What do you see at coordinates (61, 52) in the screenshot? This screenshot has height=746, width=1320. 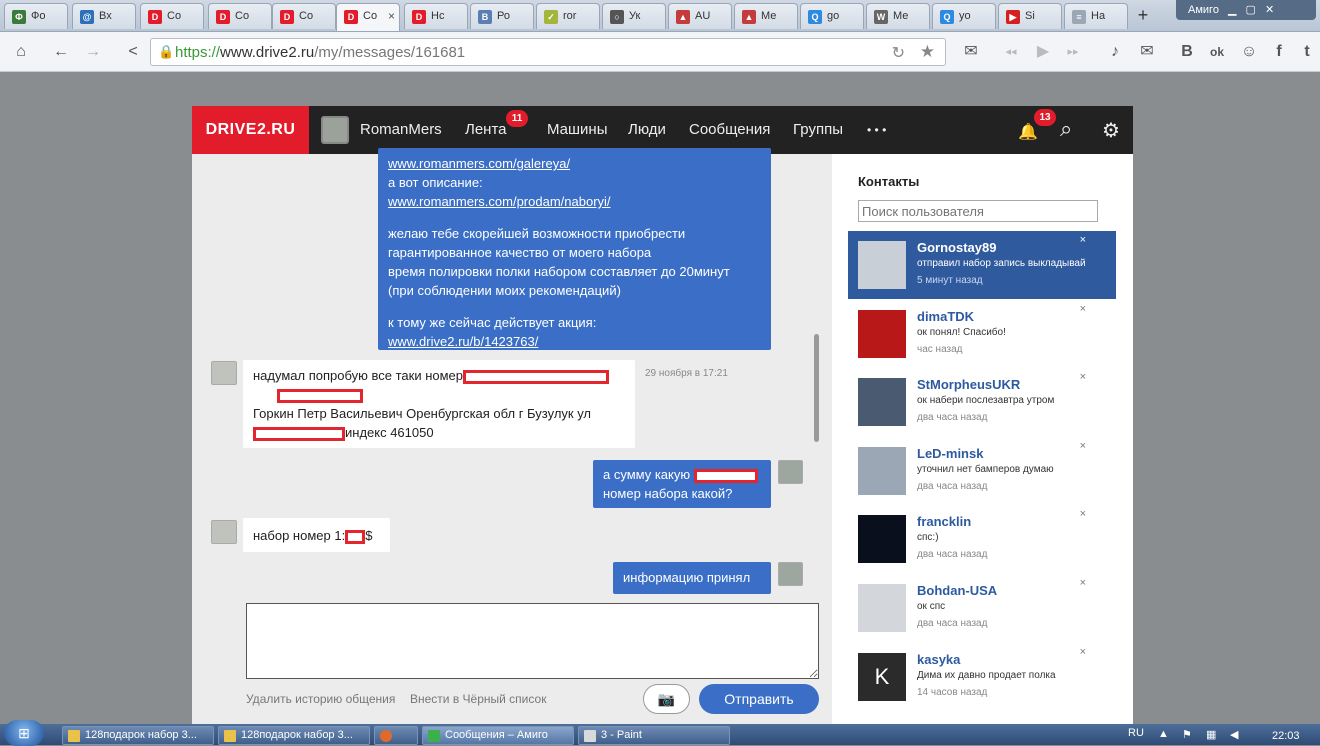 I see `back-icon: ←` at bounding box center [61, 52].